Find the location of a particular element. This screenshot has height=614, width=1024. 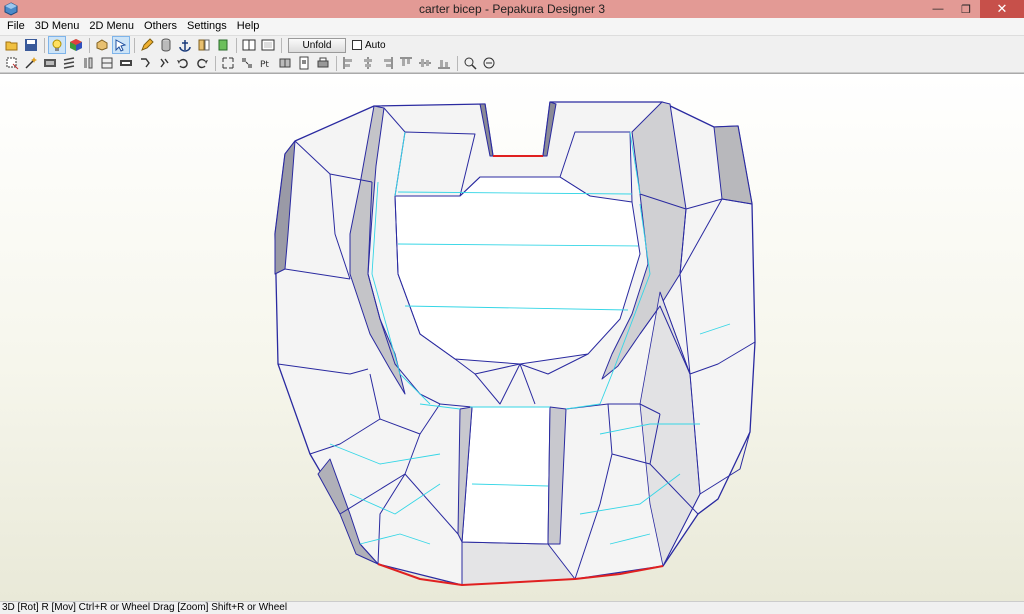

lightbulb-icon is located at coordinates (57, 45).